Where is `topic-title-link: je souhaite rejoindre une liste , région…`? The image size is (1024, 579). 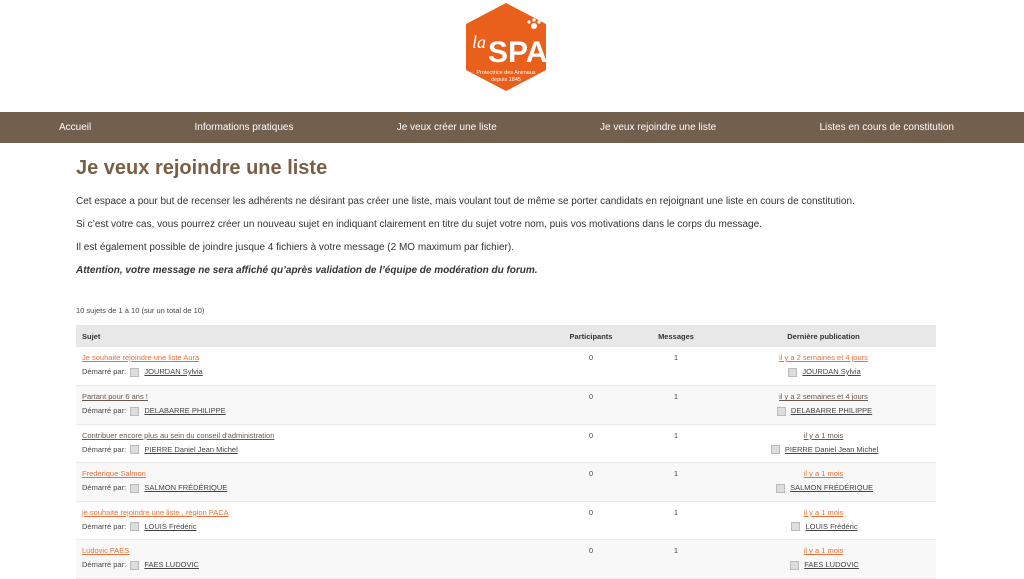 topic-title-link: je souhaite rejoindre une liste , région… is located at coordinates (311, 512).